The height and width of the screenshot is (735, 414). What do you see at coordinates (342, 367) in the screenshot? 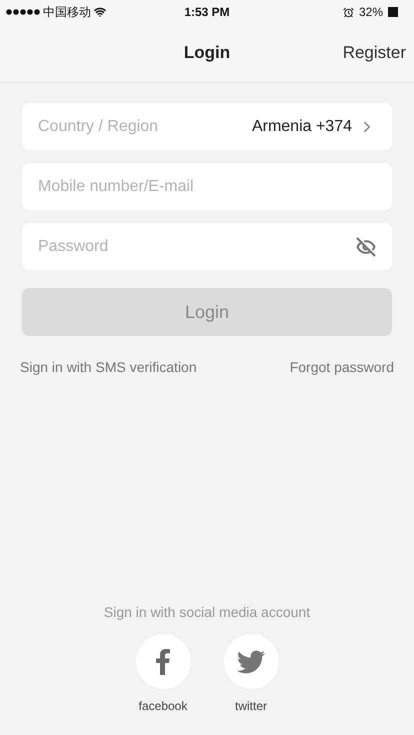
I see `forgot-password-link: Forgot password` at bounding box center [342, 367].